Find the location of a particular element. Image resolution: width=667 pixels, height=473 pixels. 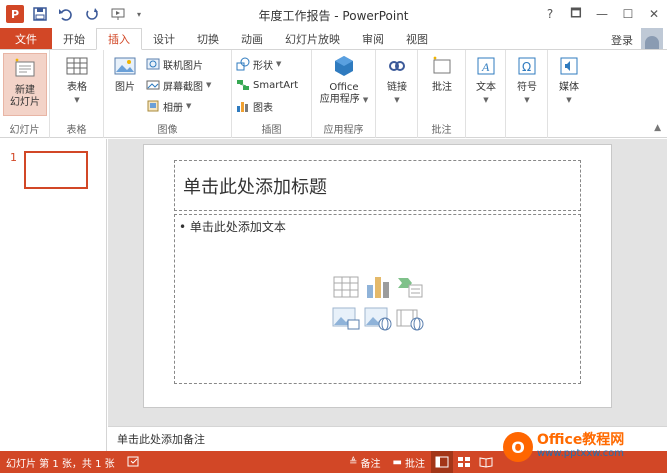

screenshot-button: 屏幕截图 ▼ is located at coordinates (178, 85).